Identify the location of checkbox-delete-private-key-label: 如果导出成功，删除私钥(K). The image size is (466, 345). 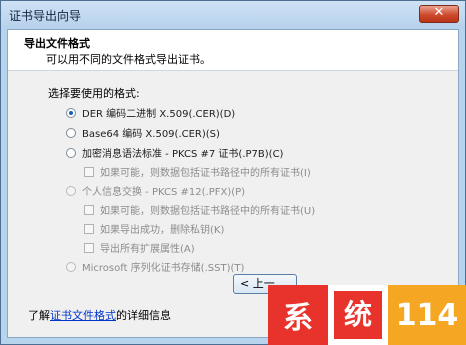
(162, 230).